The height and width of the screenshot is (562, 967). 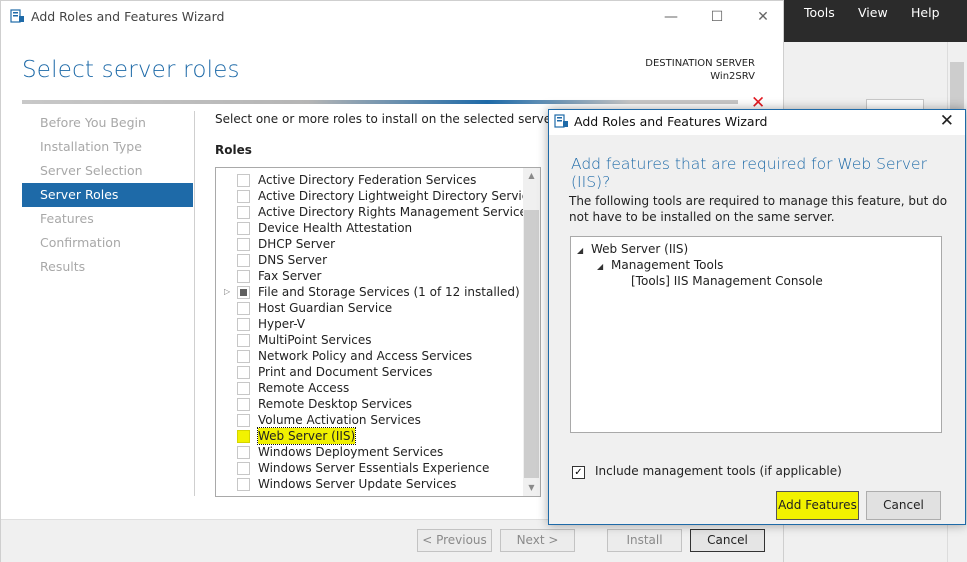 What do you see at coordinates (365, 356) in the screenshot?
I see `role-label: Network Policy and Access Services` at bounding box center [365, 356].